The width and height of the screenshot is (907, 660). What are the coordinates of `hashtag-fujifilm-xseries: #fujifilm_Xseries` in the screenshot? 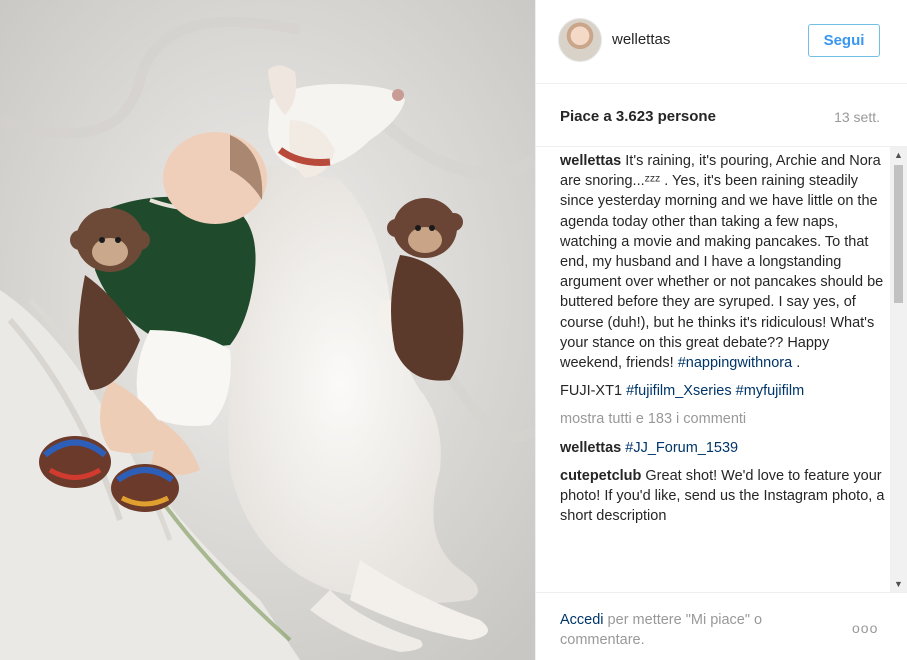 It's located at (679, 391).